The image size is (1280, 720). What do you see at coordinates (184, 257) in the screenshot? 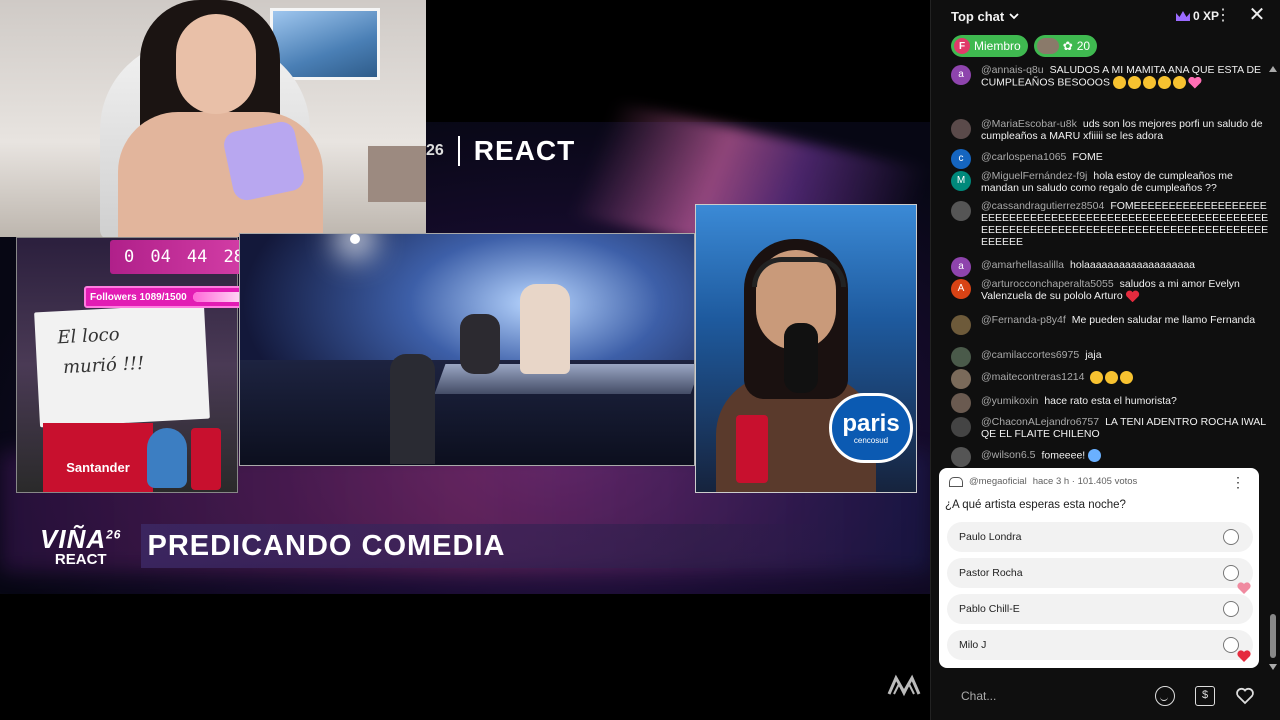
I see `countdown-timer: 0 04 44 28` at bounding box center [184, 257].